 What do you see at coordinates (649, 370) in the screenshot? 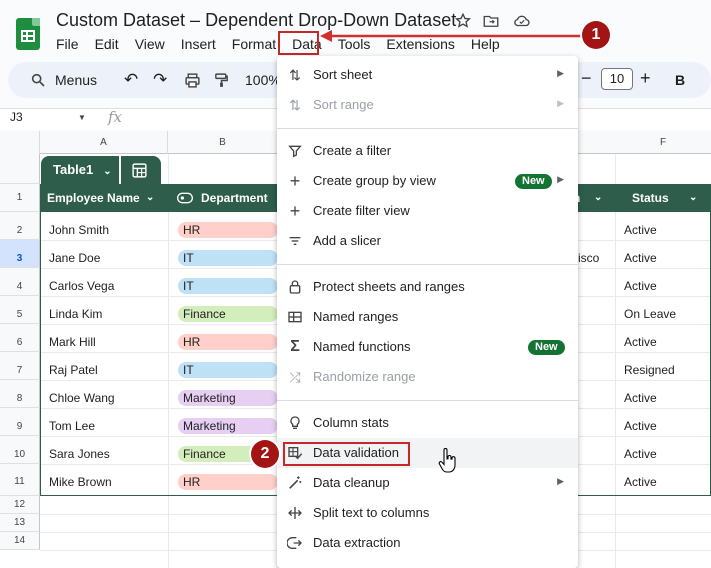
I see `cell-status: Resigned` at bounding box center [649, 370].